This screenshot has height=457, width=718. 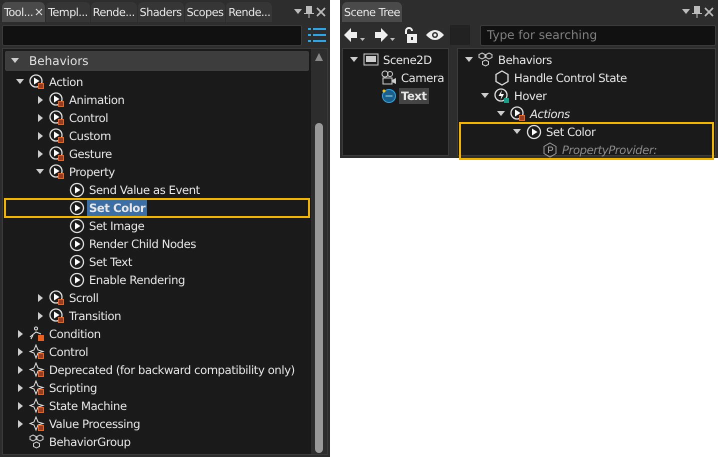 What do you see at coordinates (94, 424) in the screenshot?
I see `tree-item: Value Processing` at bounding box center [94, 424].